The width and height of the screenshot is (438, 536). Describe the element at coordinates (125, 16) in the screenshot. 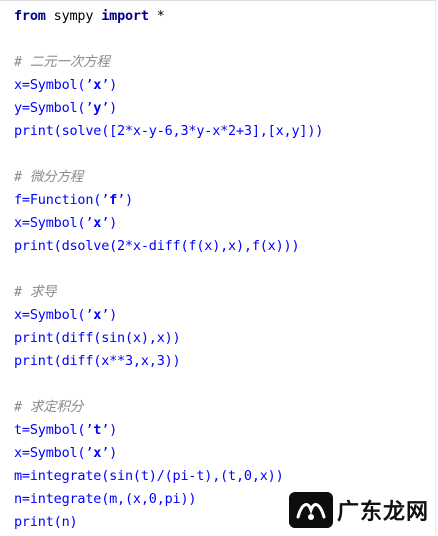

I see `keyword-import: import` at that location.